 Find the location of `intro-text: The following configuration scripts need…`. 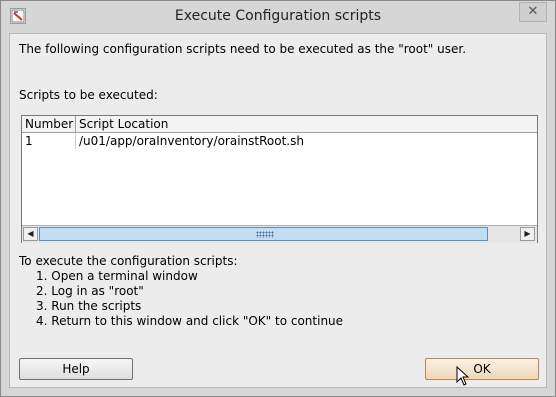

intro-text: The following configuration scripts need… is located at coordinates (243, 49).